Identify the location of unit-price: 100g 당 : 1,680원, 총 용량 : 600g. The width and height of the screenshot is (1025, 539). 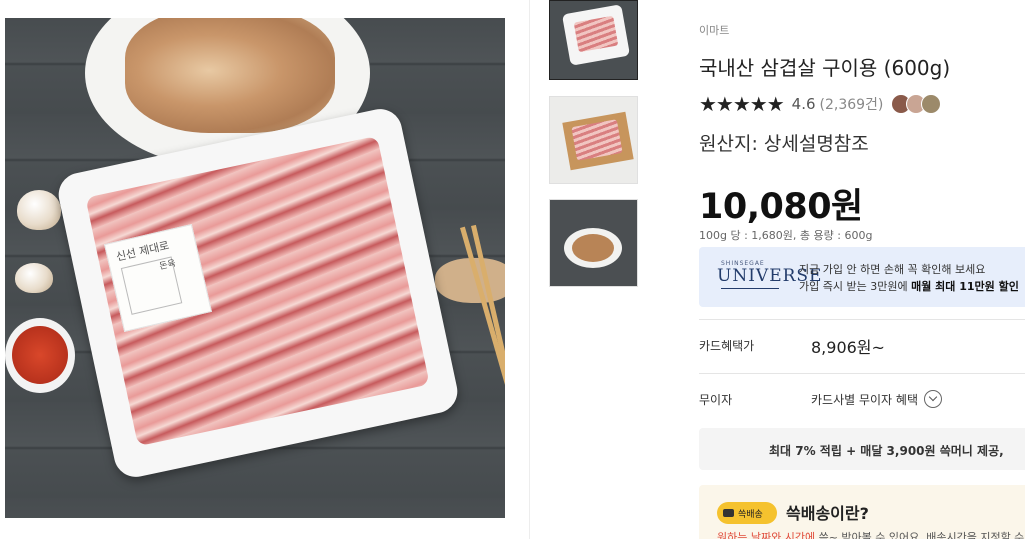
(786, 235).